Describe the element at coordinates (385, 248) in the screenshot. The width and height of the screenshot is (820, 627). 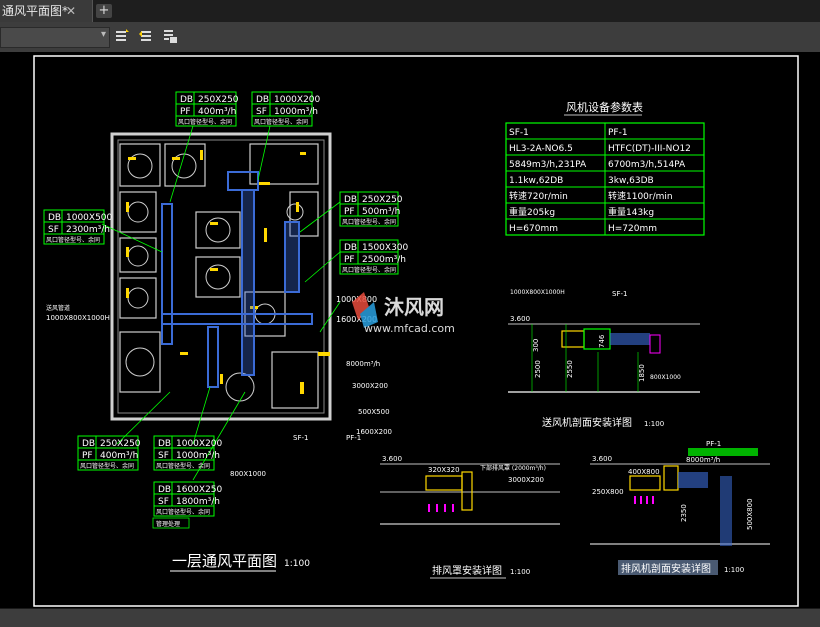
I see `callout-value: 1500X300` at that location.